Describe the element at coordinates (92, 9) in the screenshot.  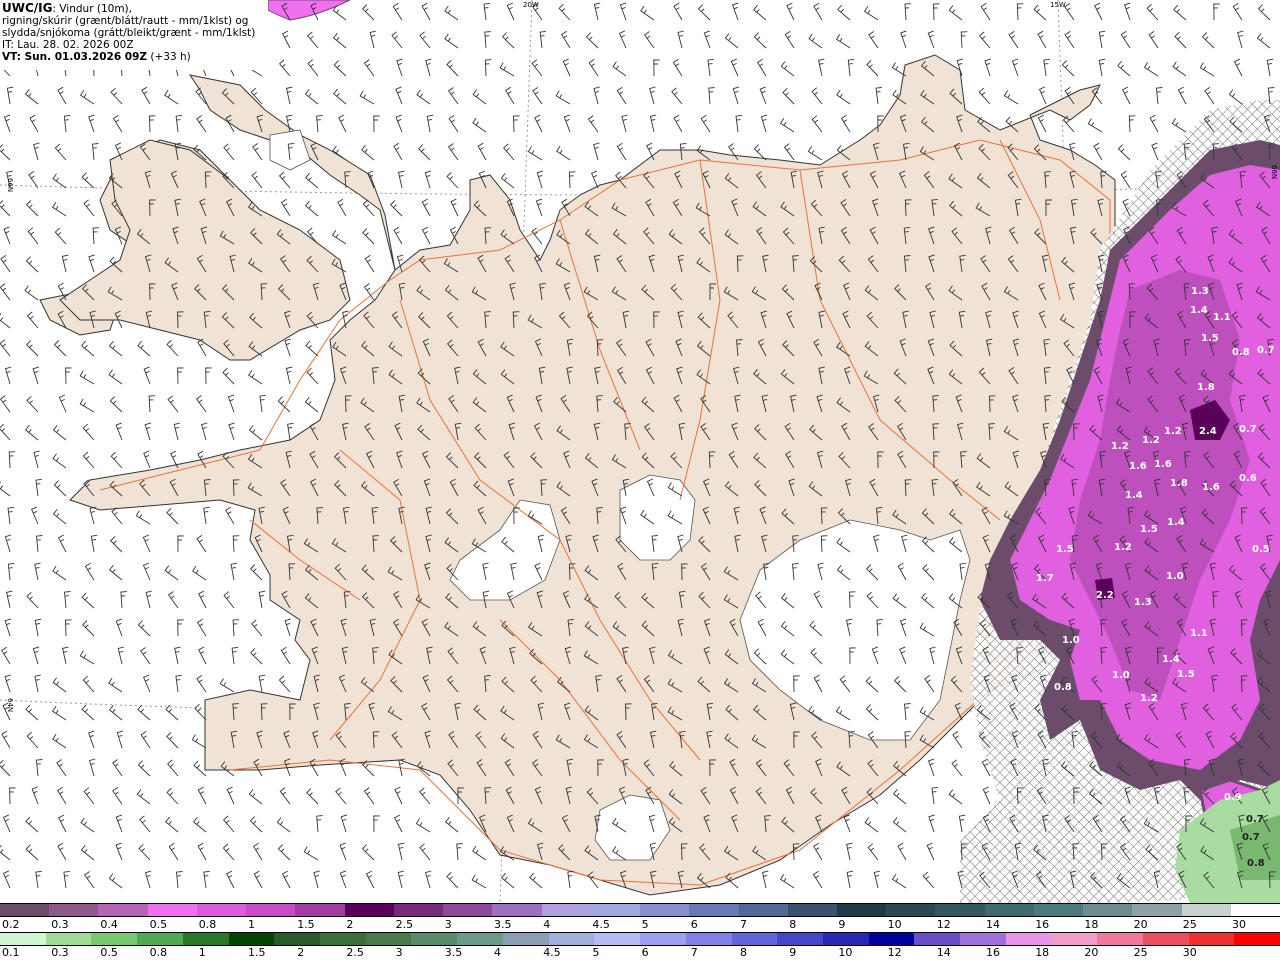
I see `desc-line-1: : Vindur (10m),` at that location.